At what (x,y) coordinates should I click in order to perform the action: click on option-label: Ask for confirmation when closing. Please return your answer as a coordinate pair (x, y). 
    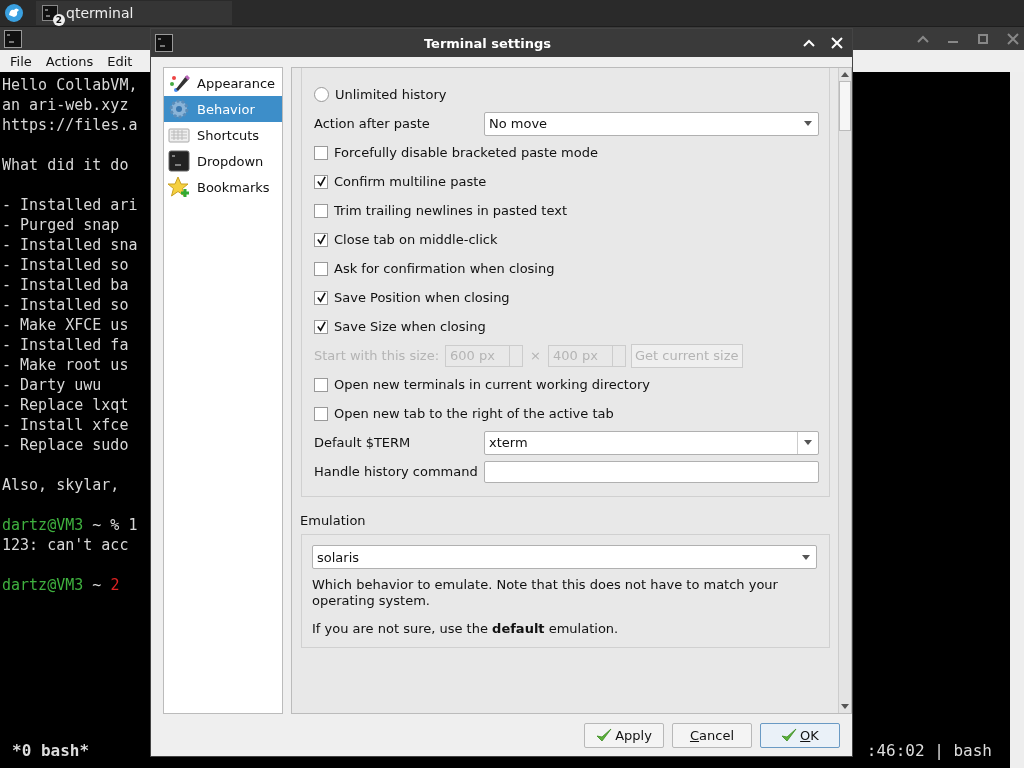
    Looking at the image, I should click on (444, 268).